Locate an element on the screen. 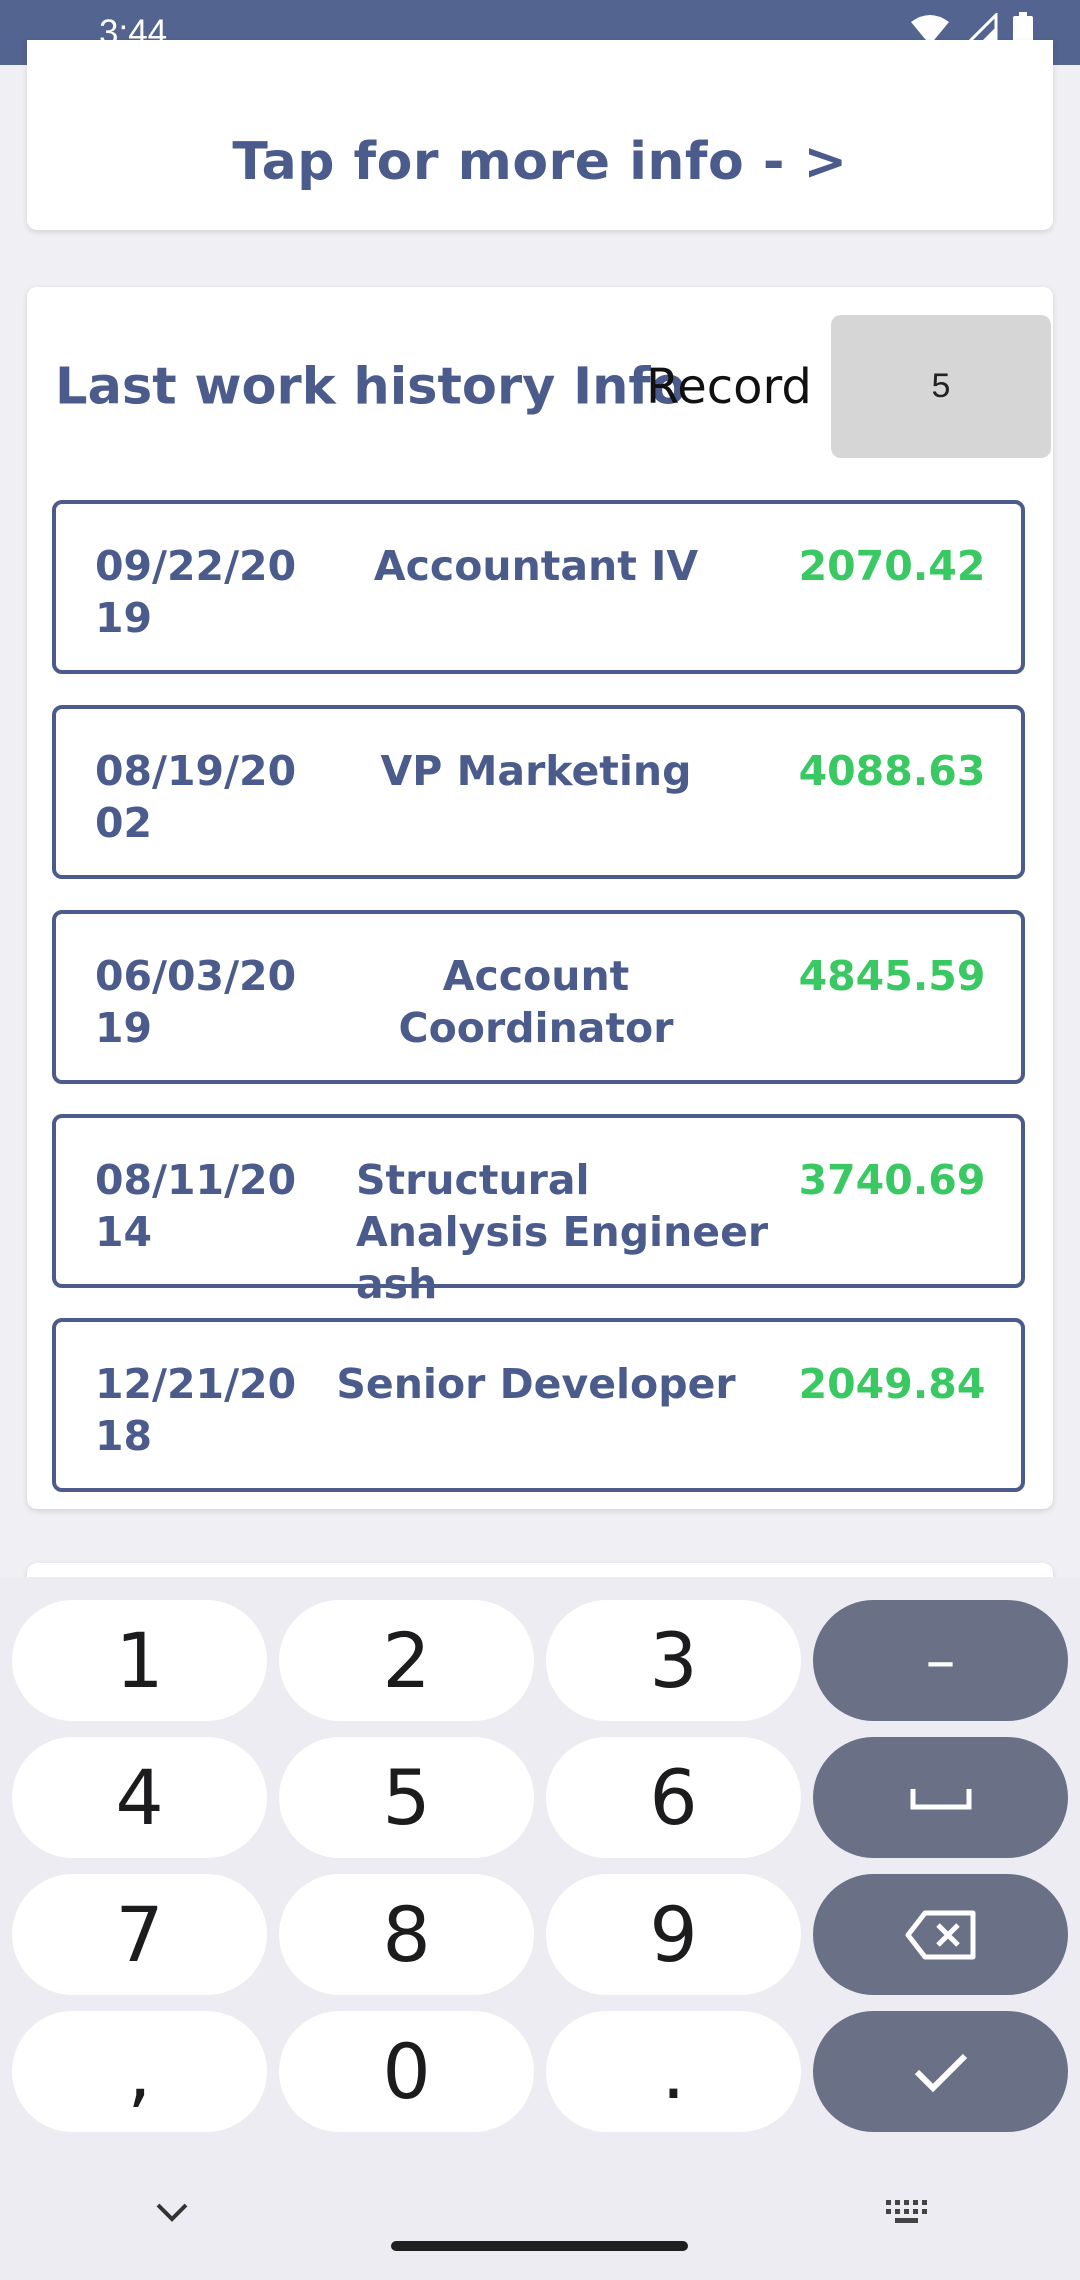 This screenshot has height=2280, width=1080. record-label: Record is located at coordinates (729, 387).